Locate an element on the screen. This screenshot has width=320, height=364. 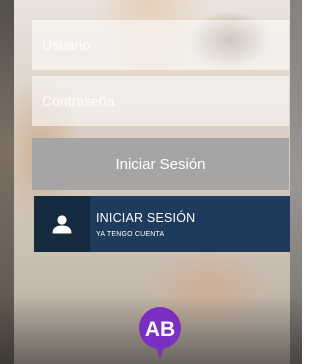
password-input is located at coordinates (160, 101).